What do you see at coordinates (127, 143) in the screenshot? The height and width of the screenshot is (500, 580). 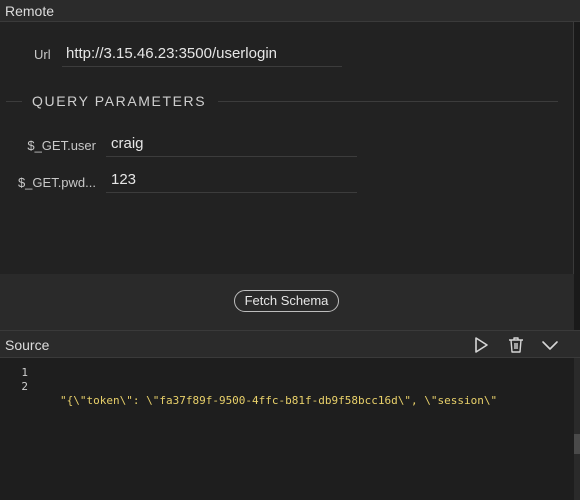 I see `param-value-user: craig` at bounding box center [127, 143].